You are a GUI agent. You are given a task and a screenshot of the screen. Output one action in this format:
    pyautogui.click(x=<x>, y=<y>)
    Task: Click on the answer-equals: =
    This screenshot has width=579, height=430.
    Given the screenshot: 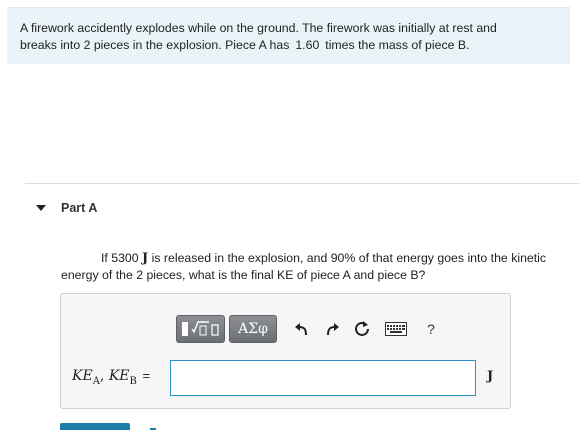 What is the action you would take?
    pyautogui.click(x=144, y=375)
    